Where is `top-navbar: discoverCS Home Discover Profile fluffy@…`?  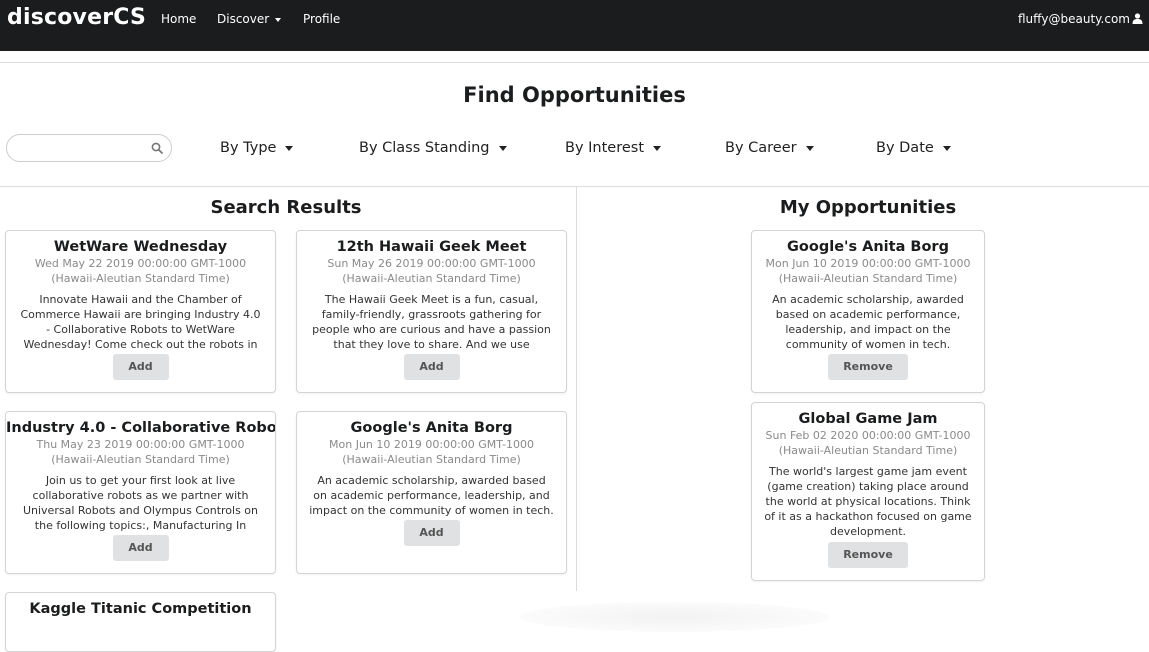 top-navbar: discoverCS Home Discover Profile fluffy@… is located at coordinates (574, 25).